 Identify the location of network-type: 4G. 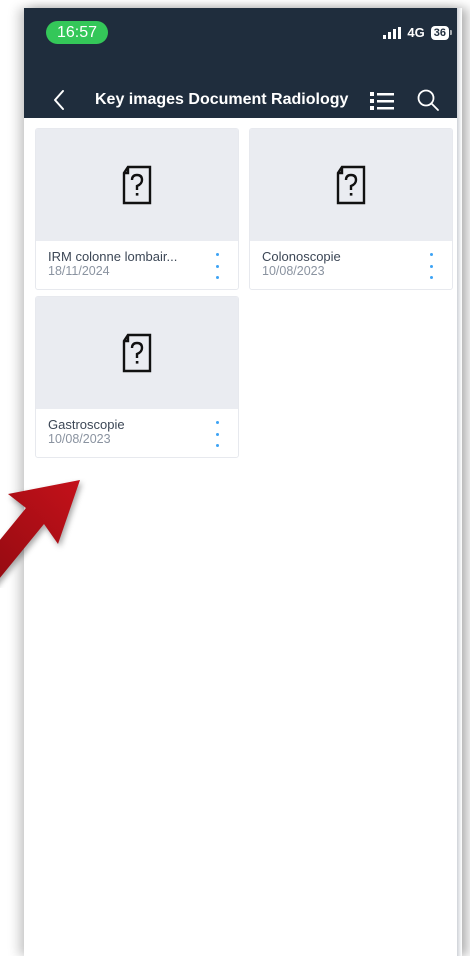
(416, 32).